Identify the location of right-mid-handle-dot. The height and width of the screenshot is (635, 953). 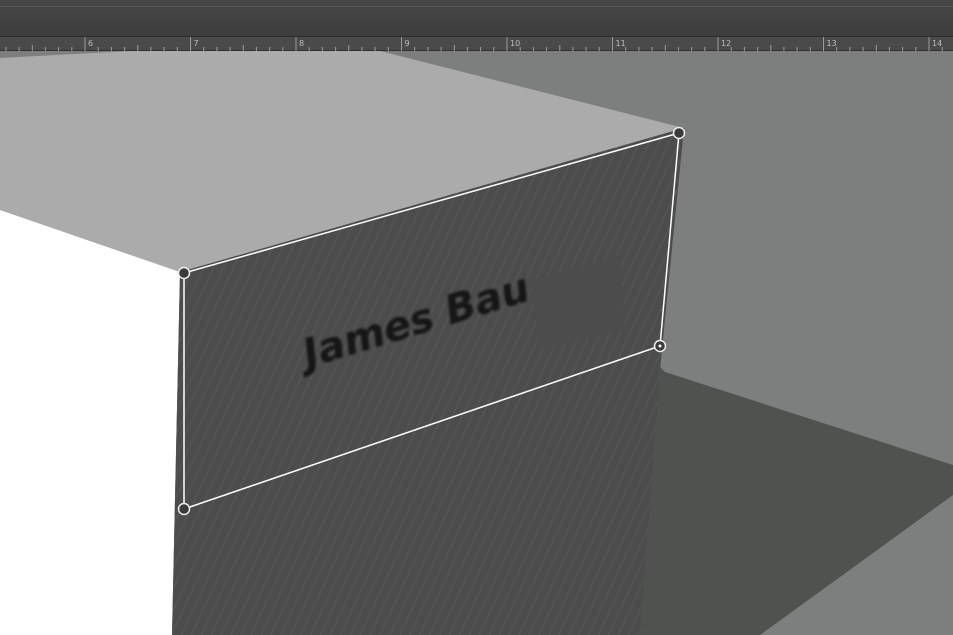
(660, 346).